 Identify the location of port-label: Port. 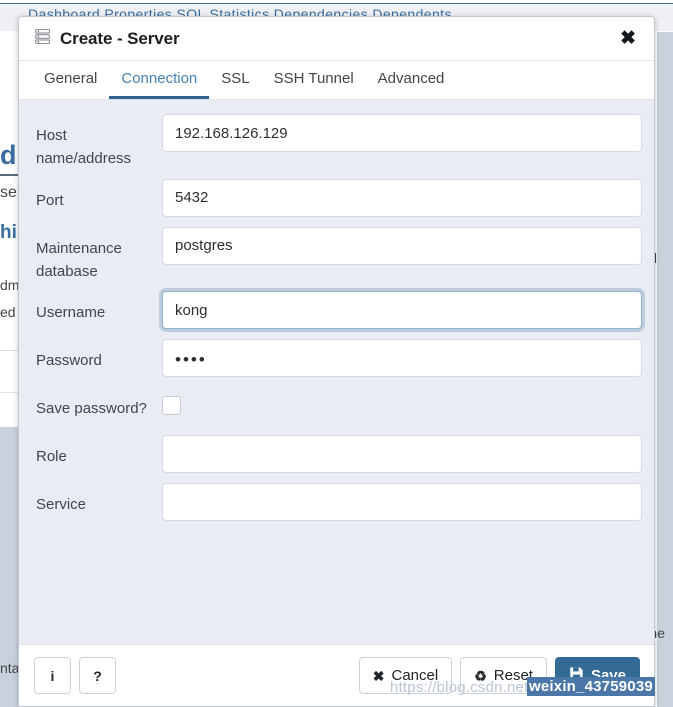
(50, 200).